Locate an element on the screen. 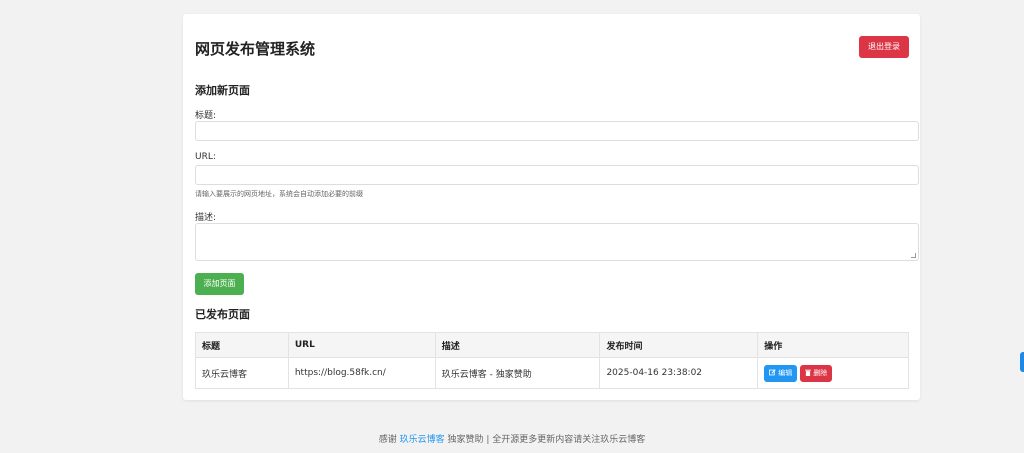 The width and height of the screenshot is (1024, 453). title-label: 标题: is located at coordinates (206, 116).